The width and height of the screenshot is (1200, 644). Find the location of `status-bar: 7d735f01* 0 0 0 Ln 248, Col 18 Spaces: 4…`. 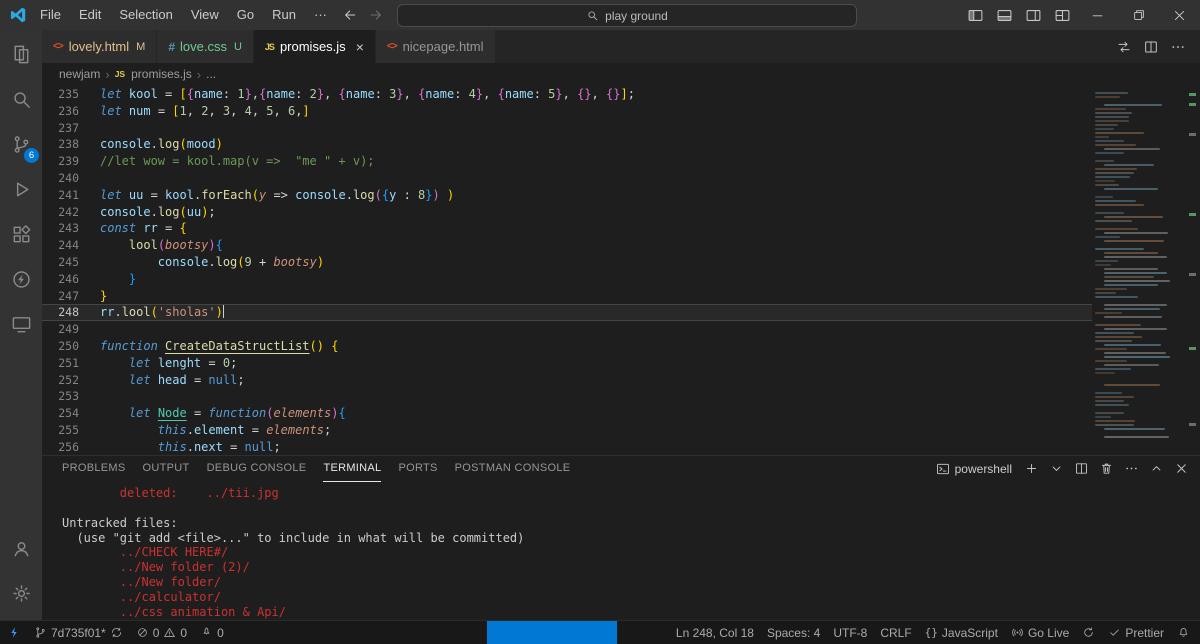

status-bar: 7d735f01* 0 0 0 Ln 248, Col 18 Spaces: 4… is located at coordinates (600, 632).